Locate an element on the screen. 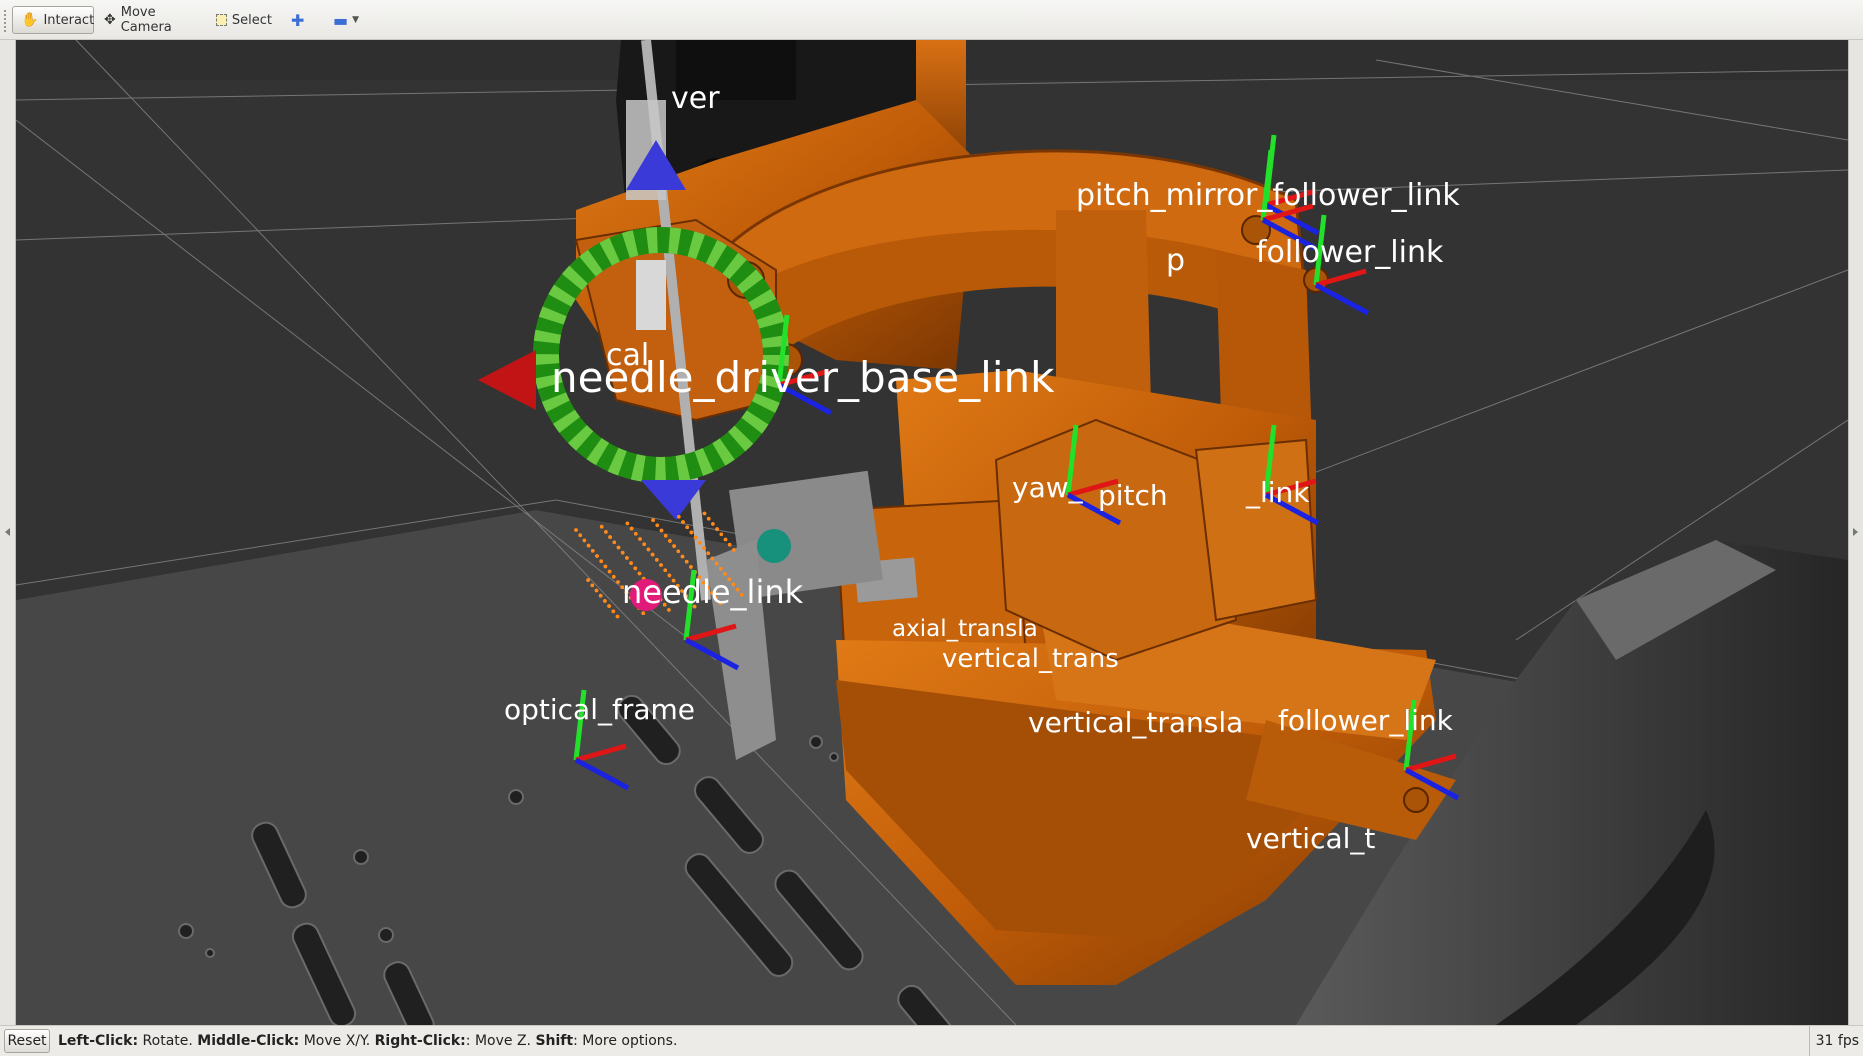  tf-label-p: p is located at coordinates (1175, 260).